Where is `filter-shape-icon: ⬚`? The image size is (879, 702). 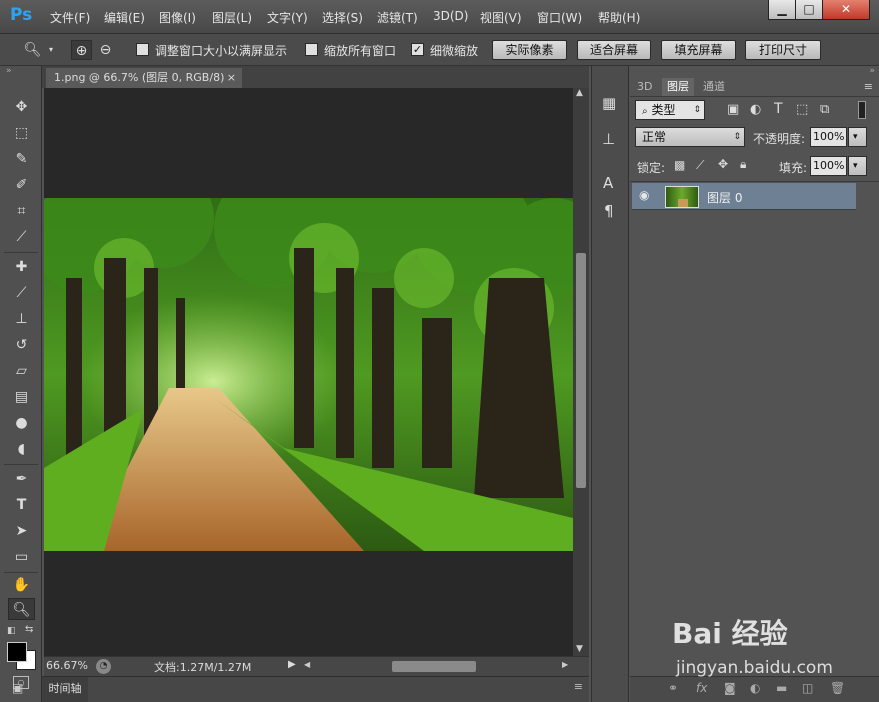 filter-shape-icon: ⬚ is located at coordinates (802, 109).